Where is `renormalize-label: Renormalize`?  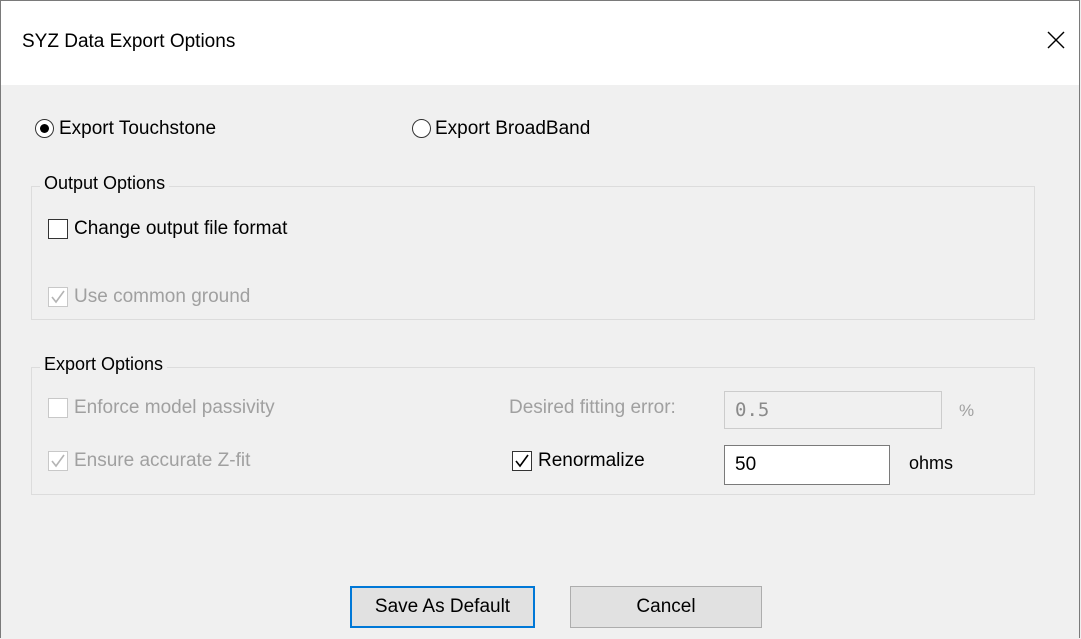 renormalize-label: Renormalize is located at coordinates (591, 461).